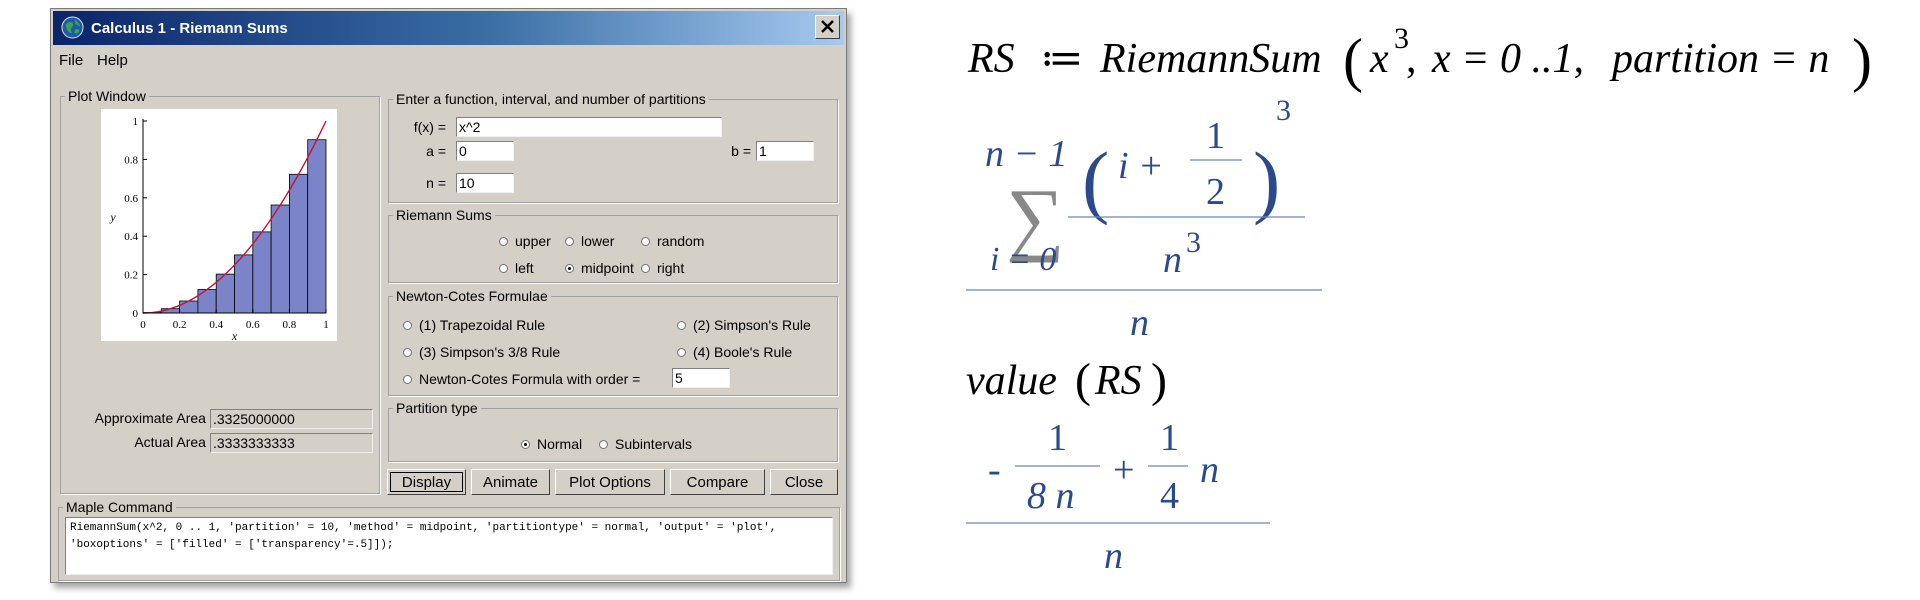 Image resolution: width=1920 pixels, height=600 pixels. What do you see at coordinates (1083, 380) in the screenshot?
I see `value-paren-open: (` at bounding box center [1083, 380].